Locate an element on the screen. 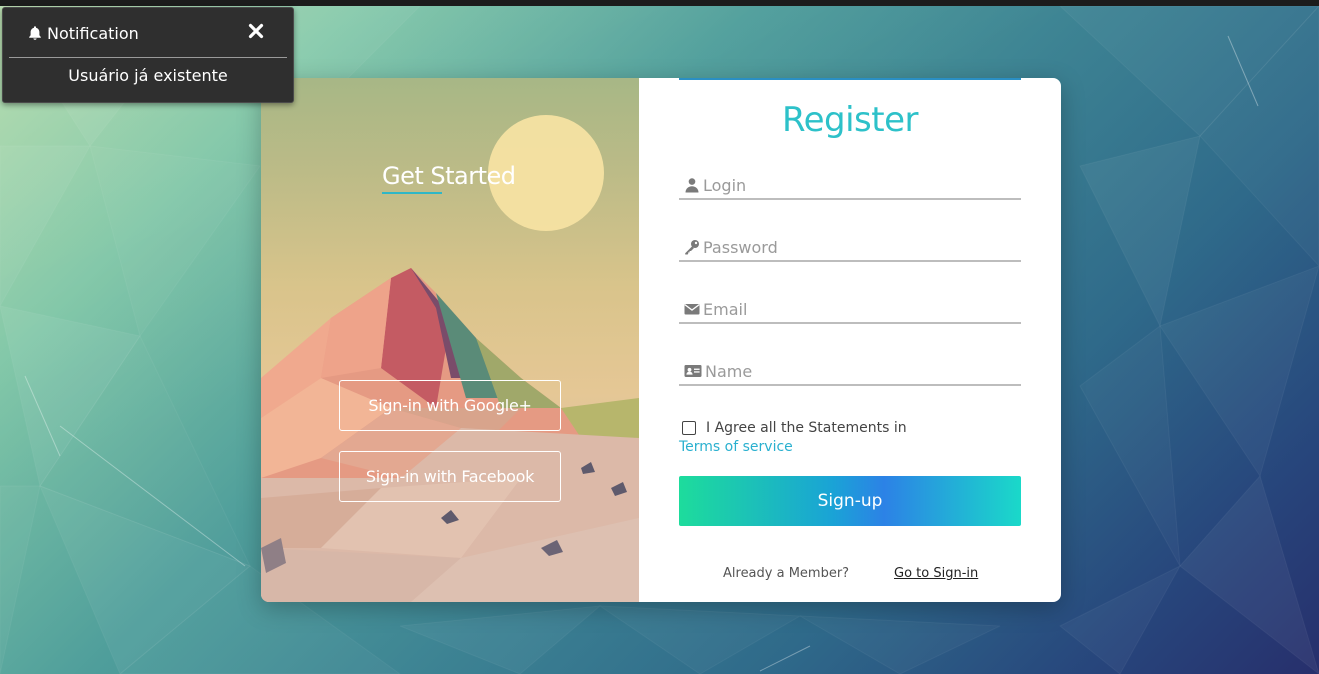  key-icon is located at coordinates (692, 247).